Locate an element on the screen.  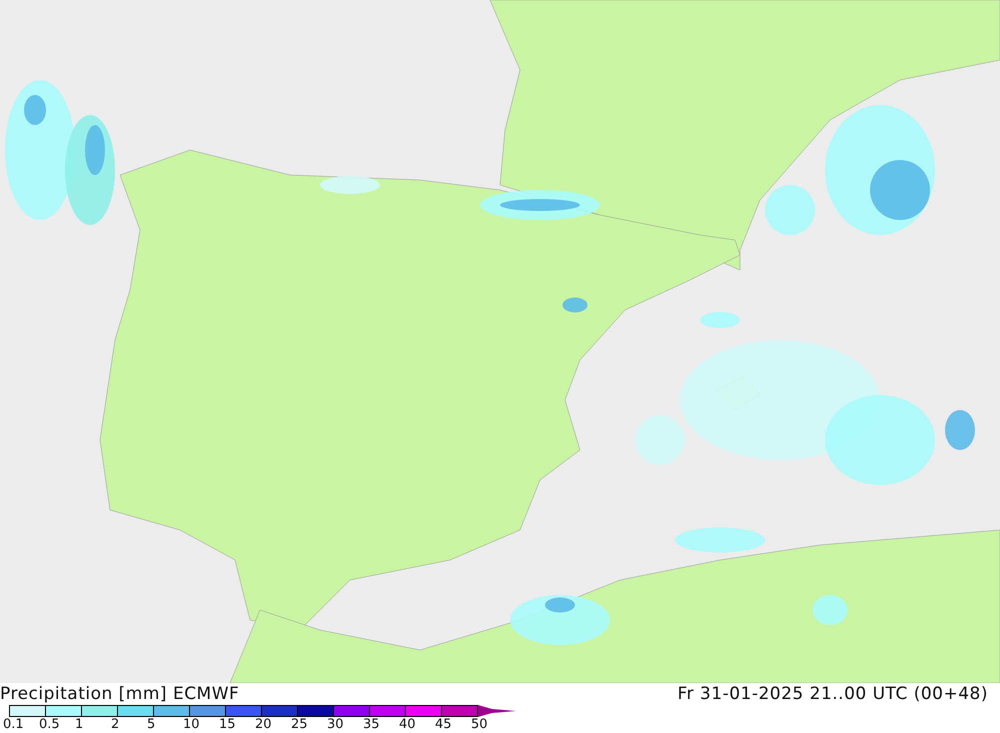
legend-label: 50 is located at coordinates (480, 724).